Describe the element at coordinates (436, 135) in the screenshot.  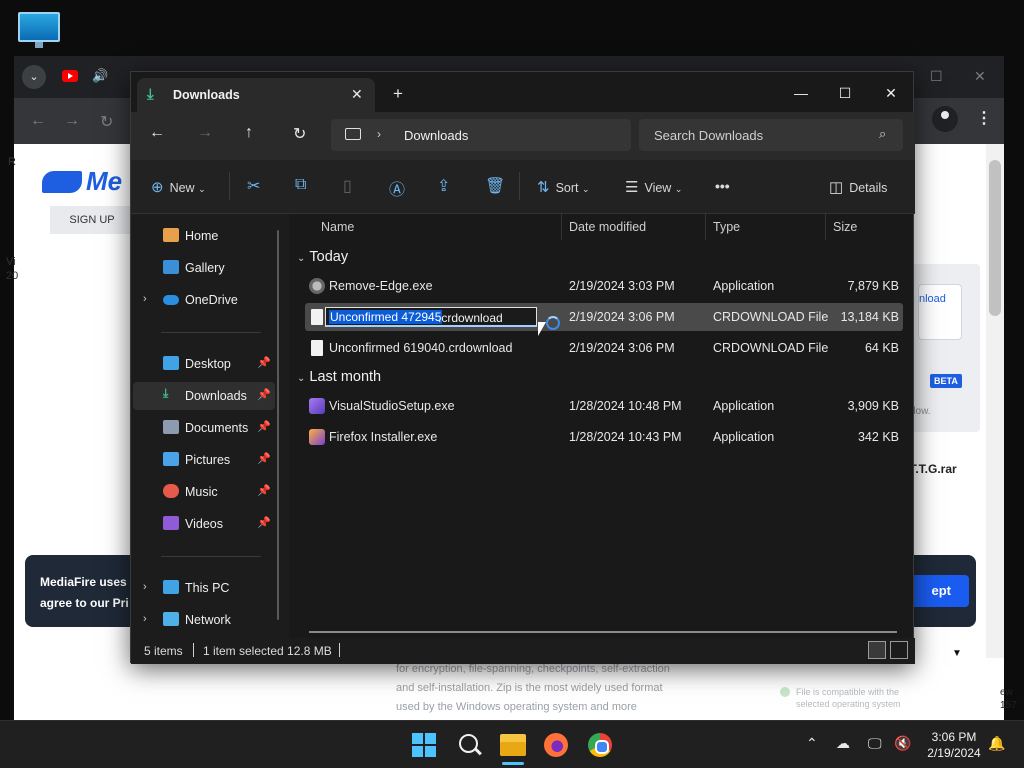
I see `breadcrumb-downloads: Downloads` at that location.